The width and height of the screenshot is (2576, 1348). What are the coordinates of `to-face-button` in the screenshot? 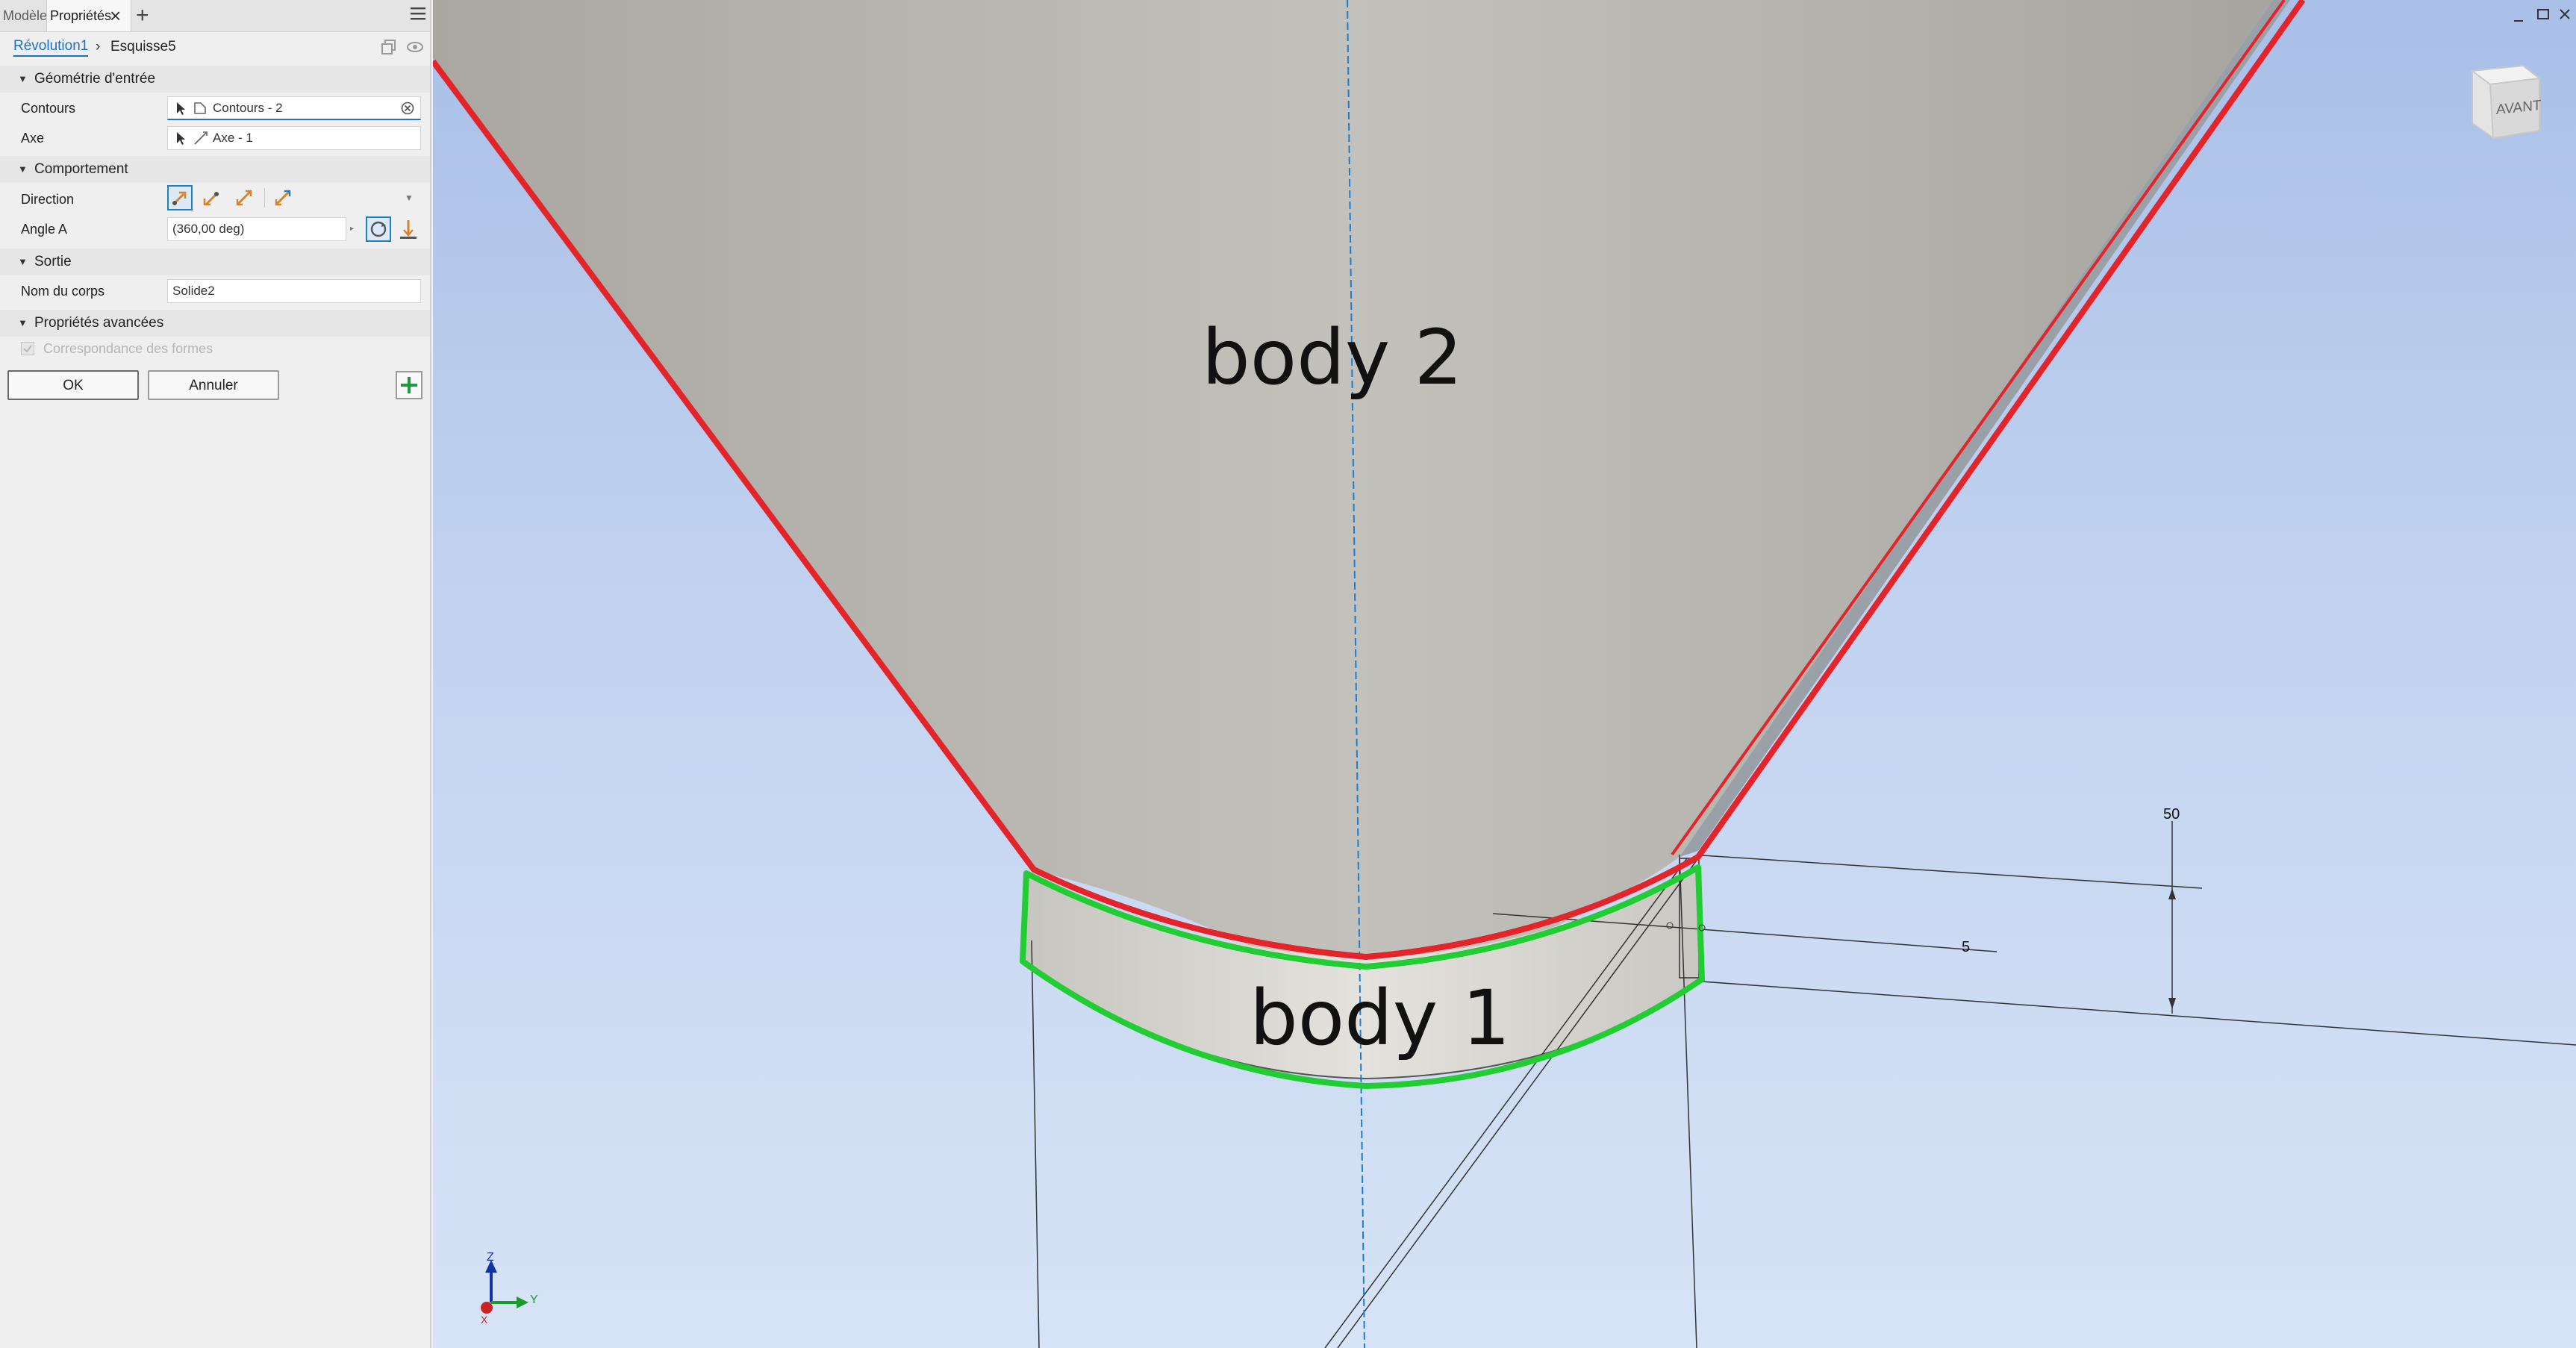 It's located at (408, 231).